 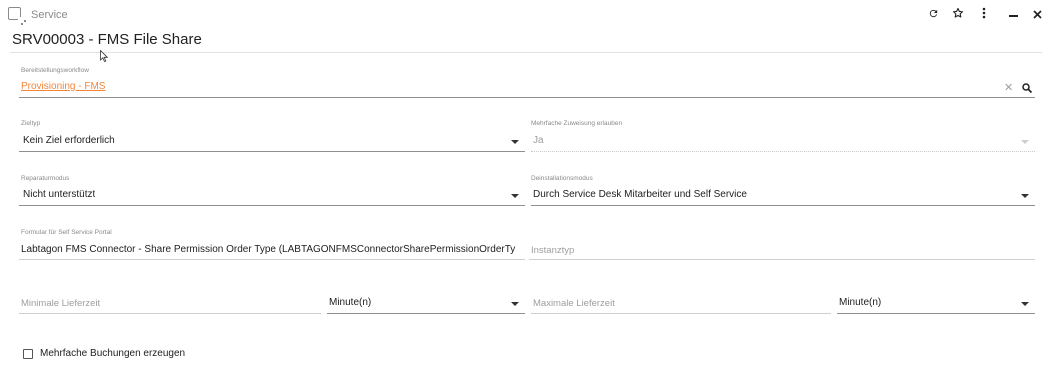 I want to click on close-icon, so click(x=1037, y=14).